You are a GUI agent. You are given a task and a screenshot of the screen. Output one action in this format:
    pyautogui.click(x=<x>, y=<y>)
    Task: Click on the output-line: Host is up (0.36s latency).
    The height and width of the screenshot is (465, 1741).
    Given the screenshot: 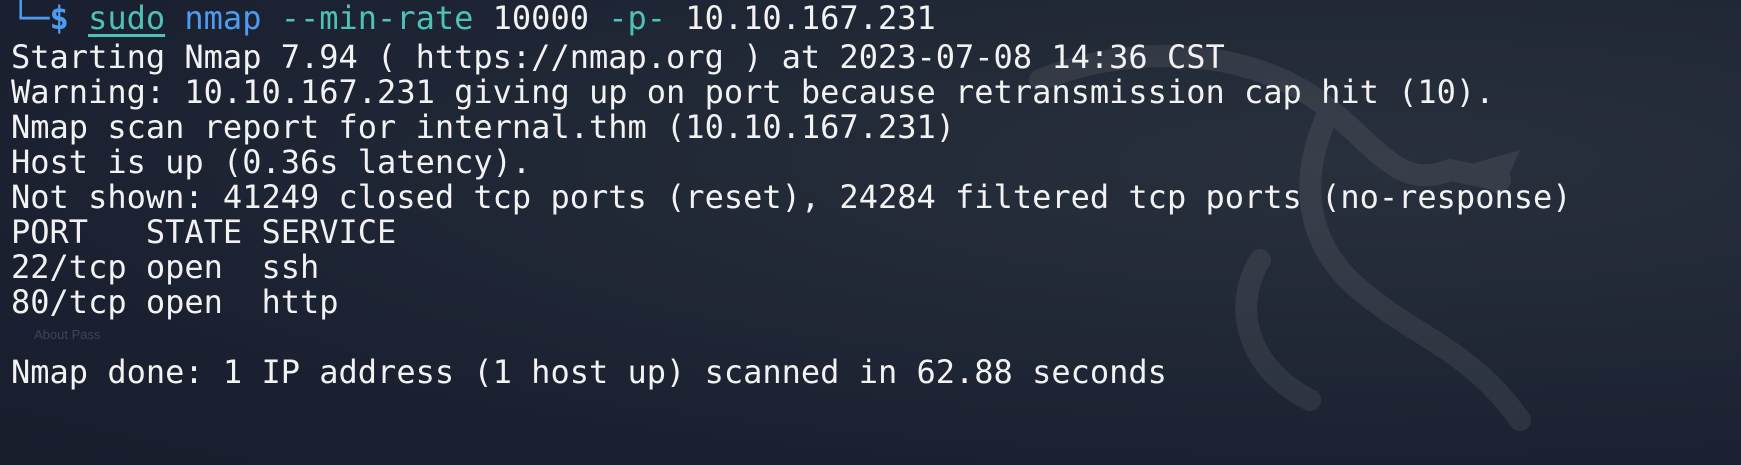 What is the action you would take?
    pyautogui.click(x=271, y=162)
    